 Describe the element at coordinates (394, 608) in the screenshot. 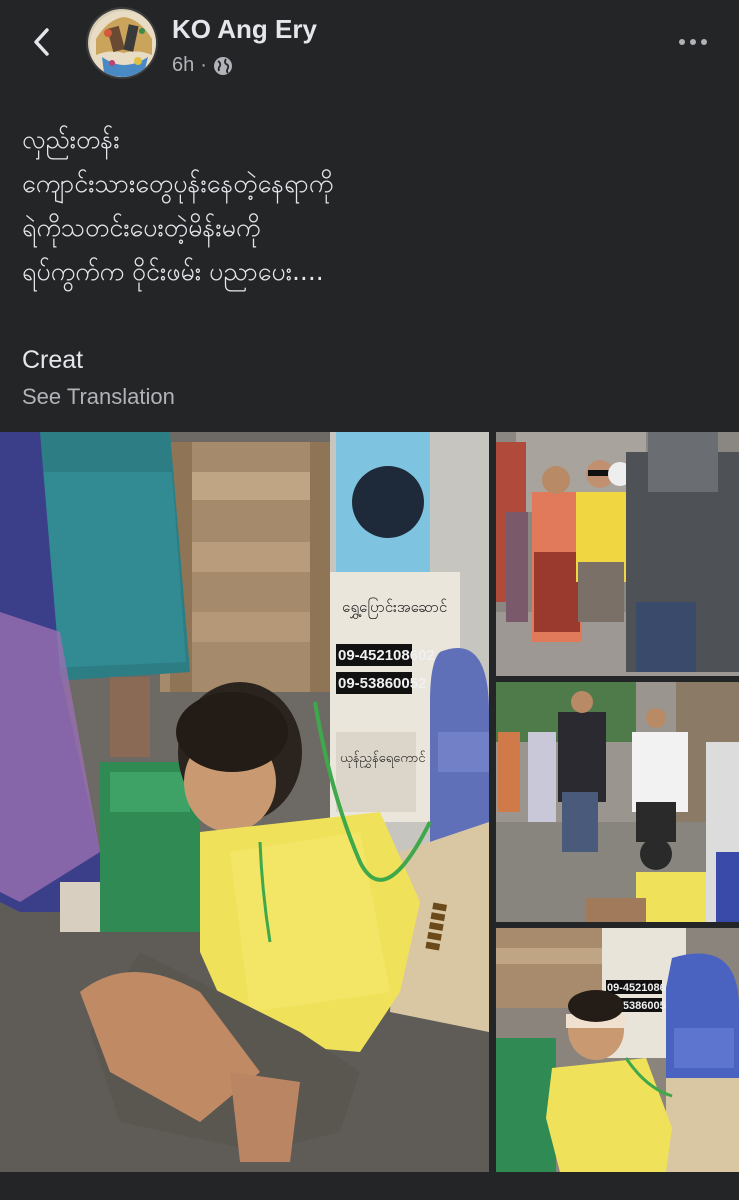

I see `poster-label: ရွှေ့ပြောင်းအဆောင်` at that location.